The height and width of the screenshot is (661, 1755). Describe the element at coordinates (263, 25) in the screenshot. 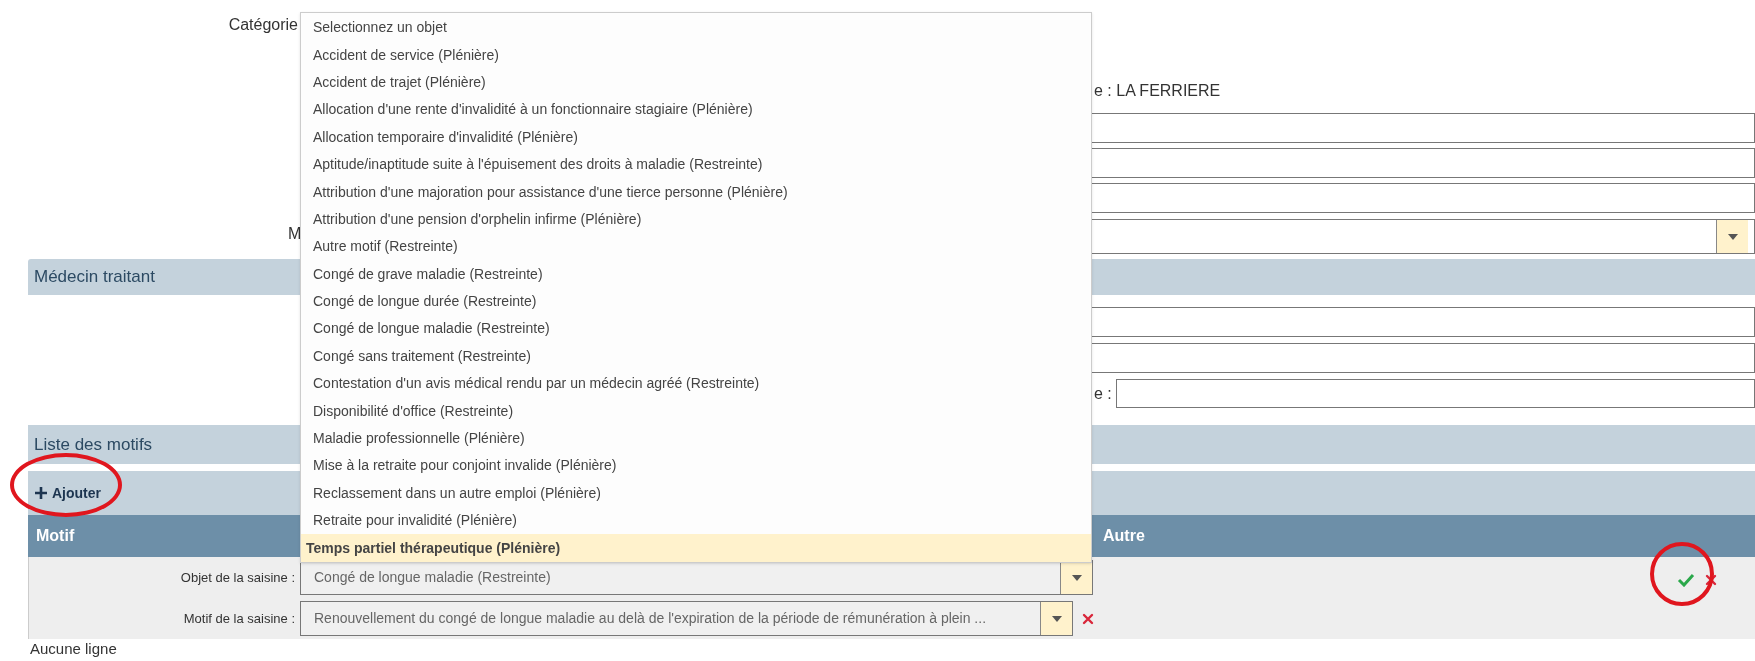

I see `field-label: Catégorie` at that location.